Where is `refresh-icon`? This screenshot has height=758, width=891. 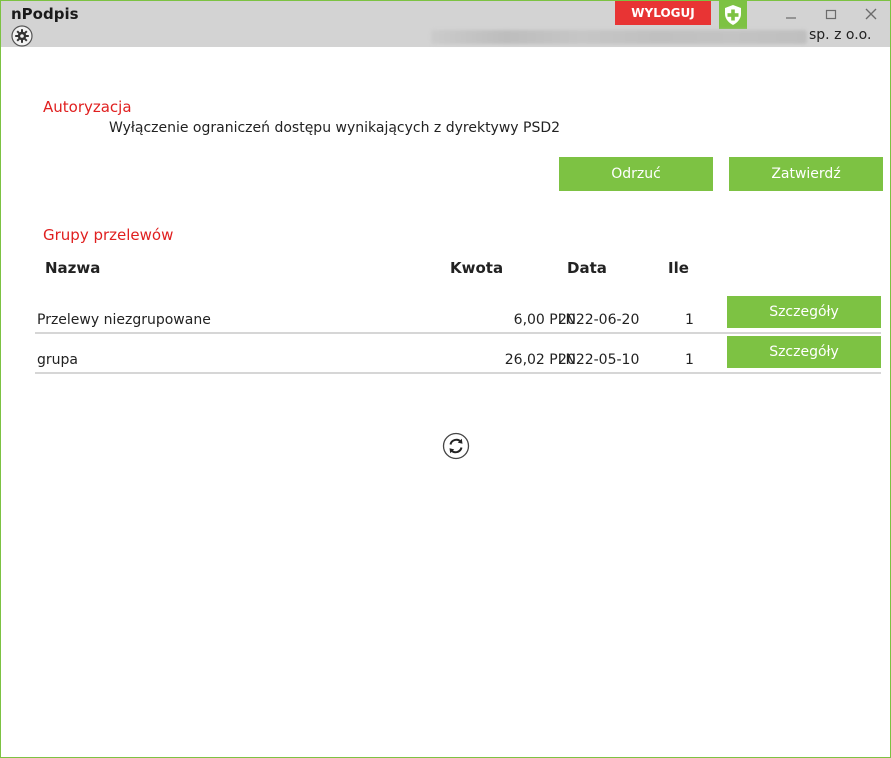 refresh-icon is located at coordinates (456, 446).